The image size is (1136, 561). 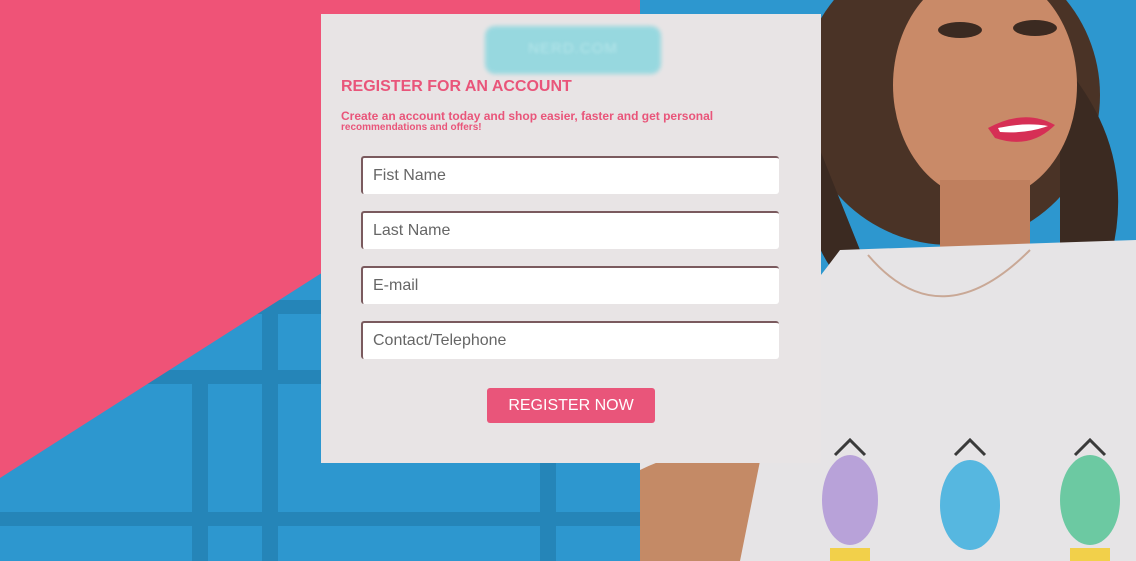 I want to click on telephone-input, so click(x=570, y=340).